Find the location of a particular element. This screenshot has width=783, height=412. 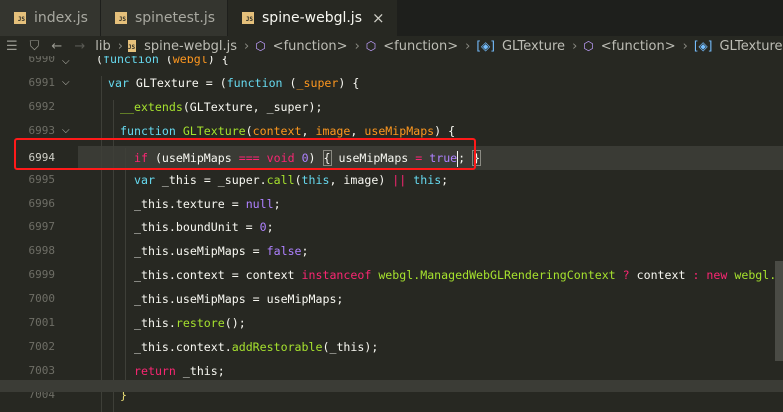

breadcrumb-folder: lib is located at coordinates (102, 46).